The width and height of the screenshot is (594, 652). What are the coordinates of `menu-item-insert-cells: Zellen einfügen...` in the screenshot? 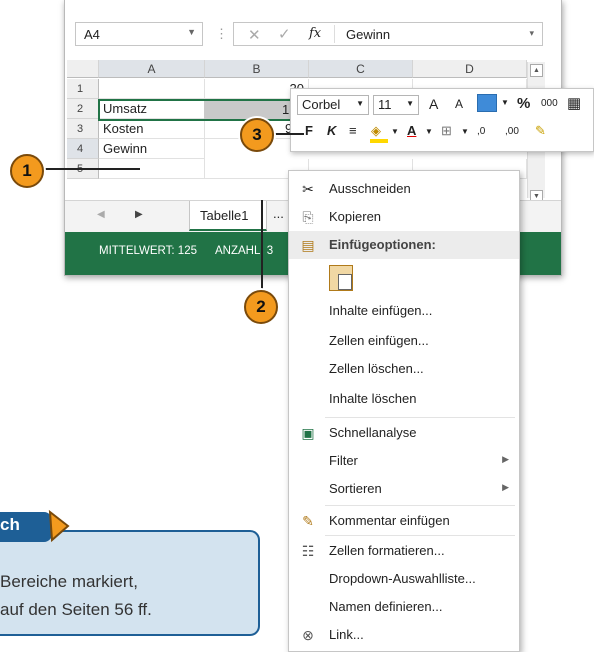 It's located at (404, 341).